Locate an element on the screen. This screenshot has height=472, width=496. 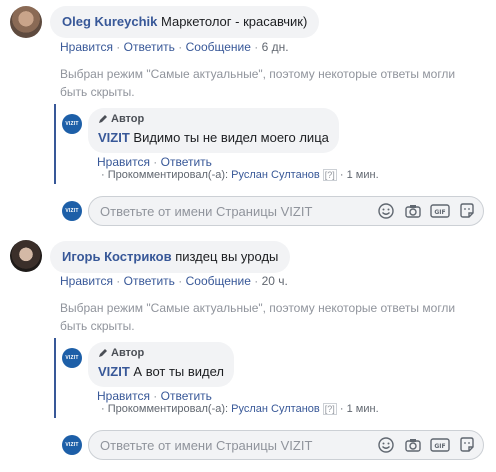
timestamp: 6 дн. is located at coordinates (275, 47).